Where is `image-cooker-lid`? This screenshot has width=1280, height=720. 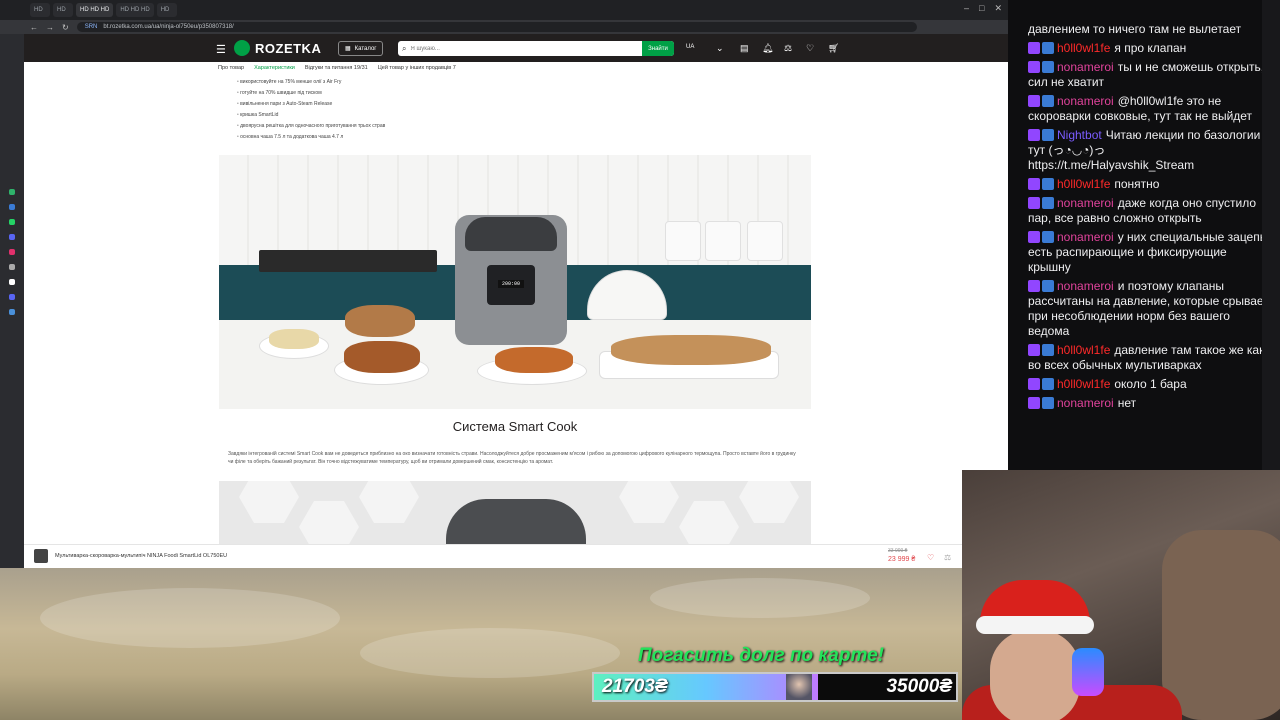 image-cooker-lid is located at coordinates (511, 234).